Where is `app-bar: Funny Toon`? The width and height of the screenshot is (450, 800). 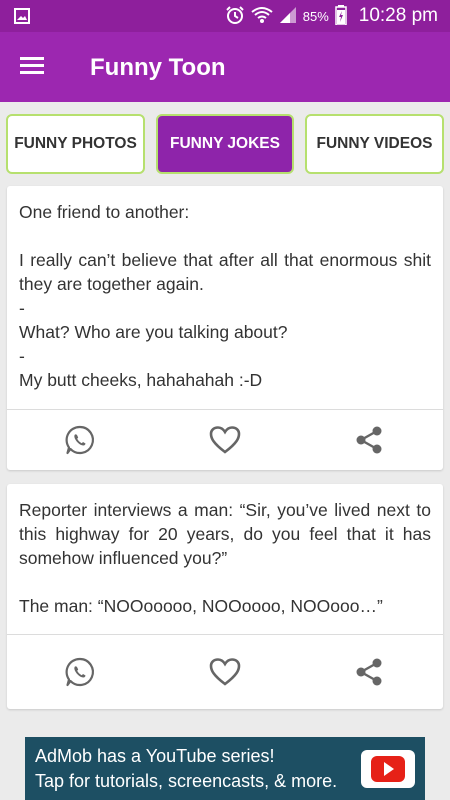
app-bar: Funny Toon is located at coordinates (225, 67).